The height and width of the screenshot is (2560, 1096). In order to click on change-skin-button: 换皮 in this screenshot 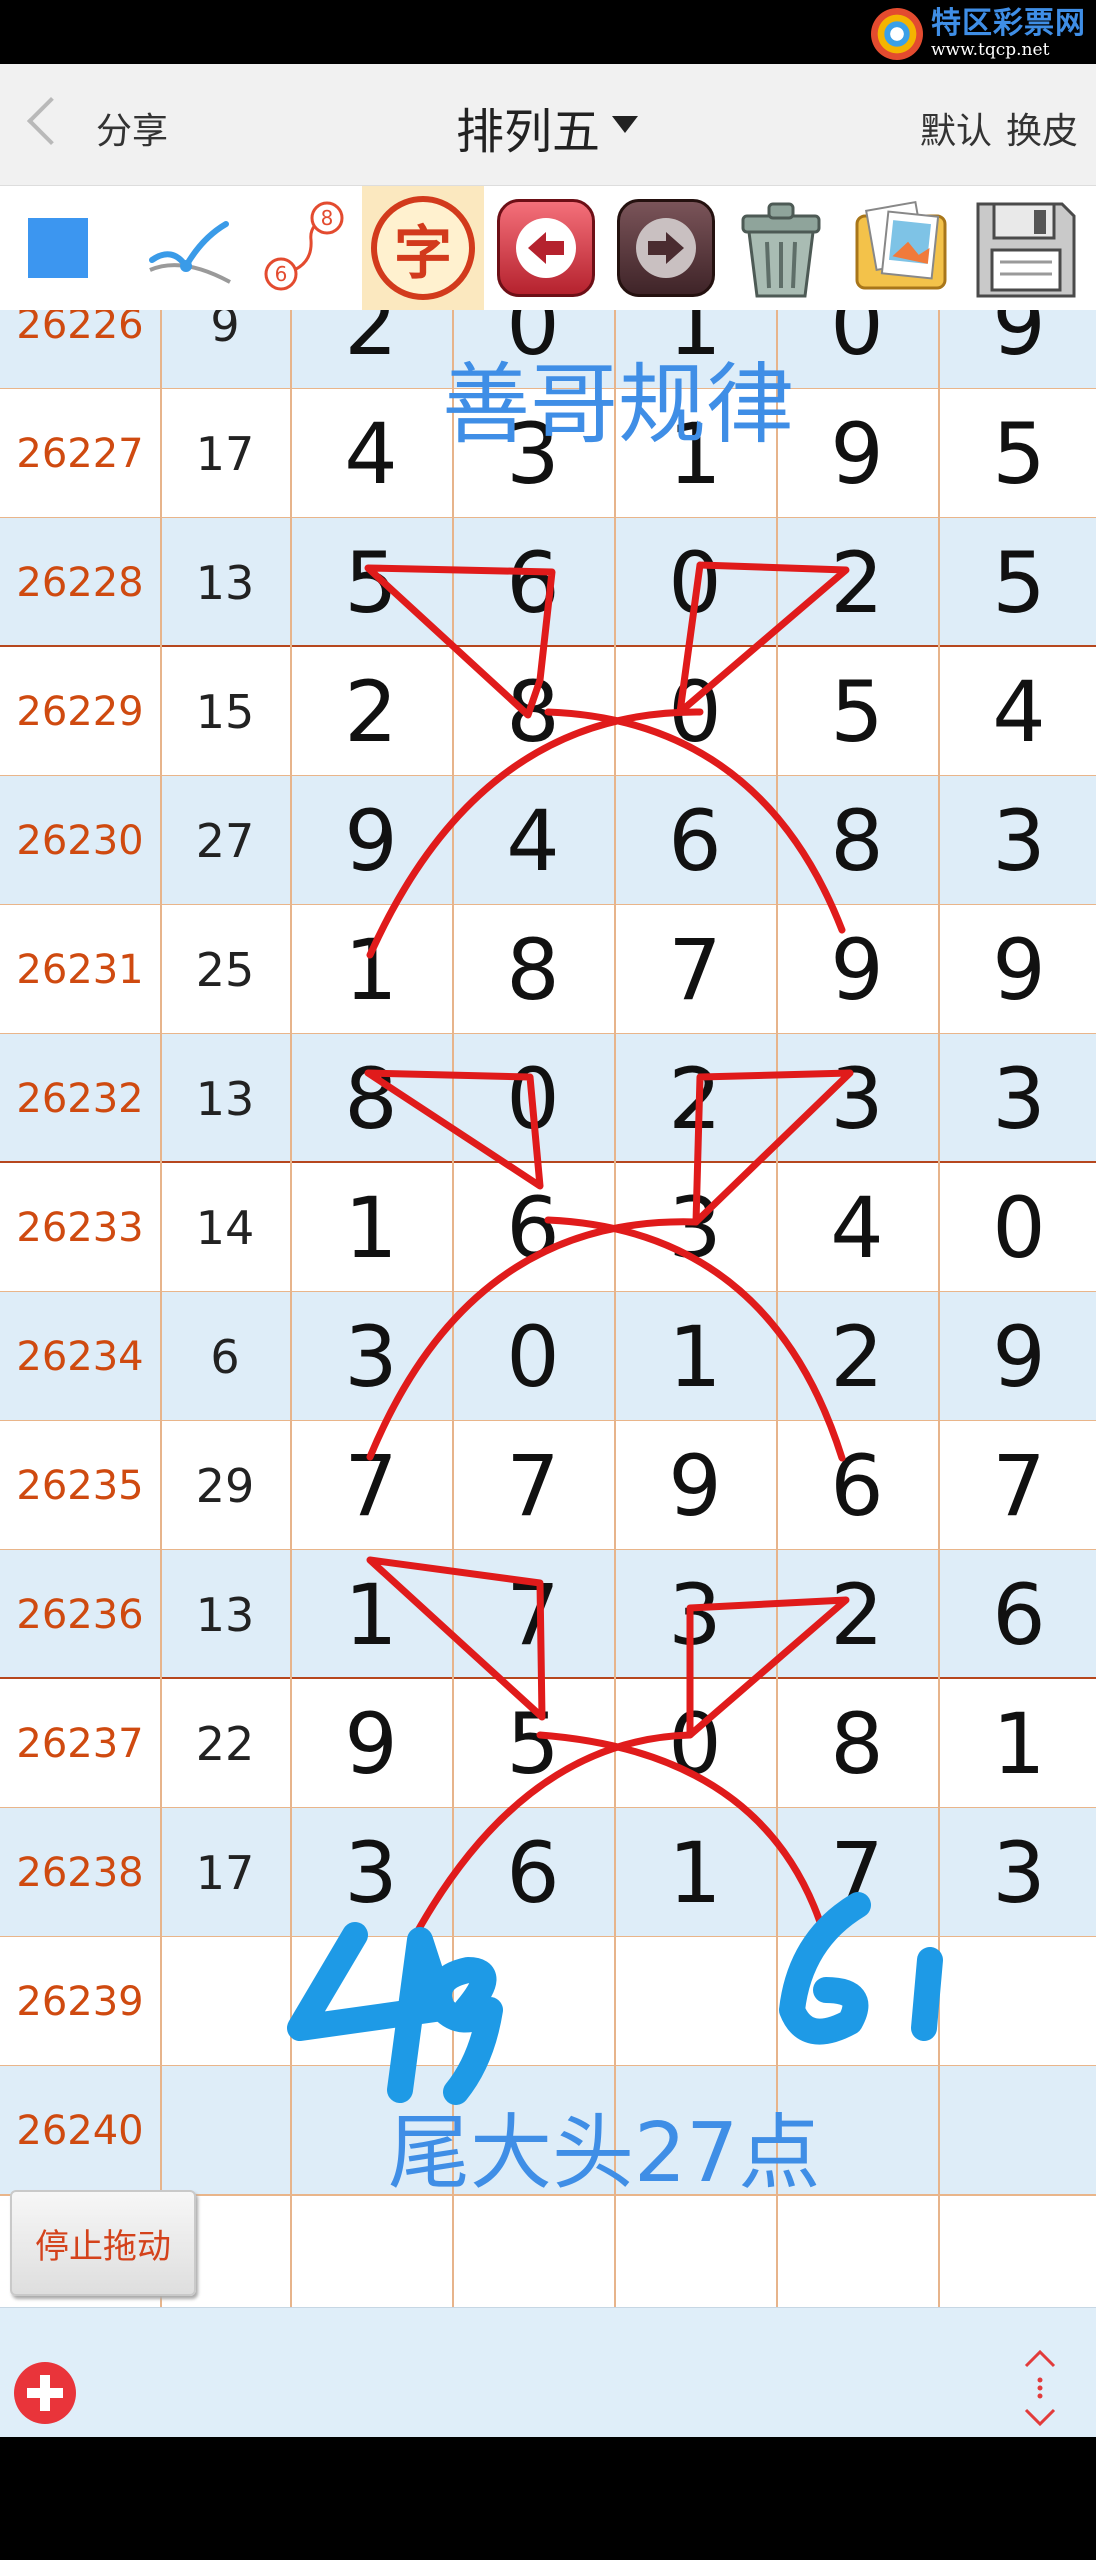, I will do `click(1042, 128)`.